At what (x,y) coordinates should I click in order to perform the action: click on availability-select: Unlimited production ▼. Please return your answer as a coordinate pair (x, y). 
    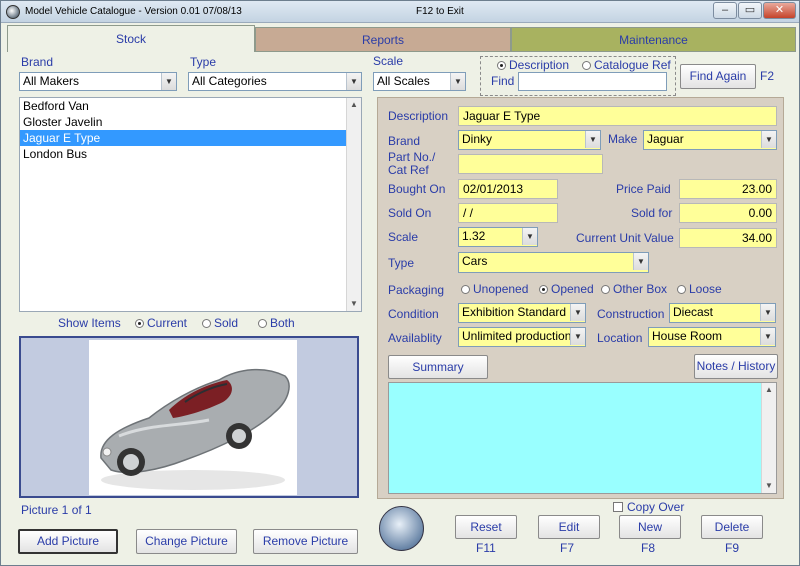
    Looking at the image, I should click on (522, 337).